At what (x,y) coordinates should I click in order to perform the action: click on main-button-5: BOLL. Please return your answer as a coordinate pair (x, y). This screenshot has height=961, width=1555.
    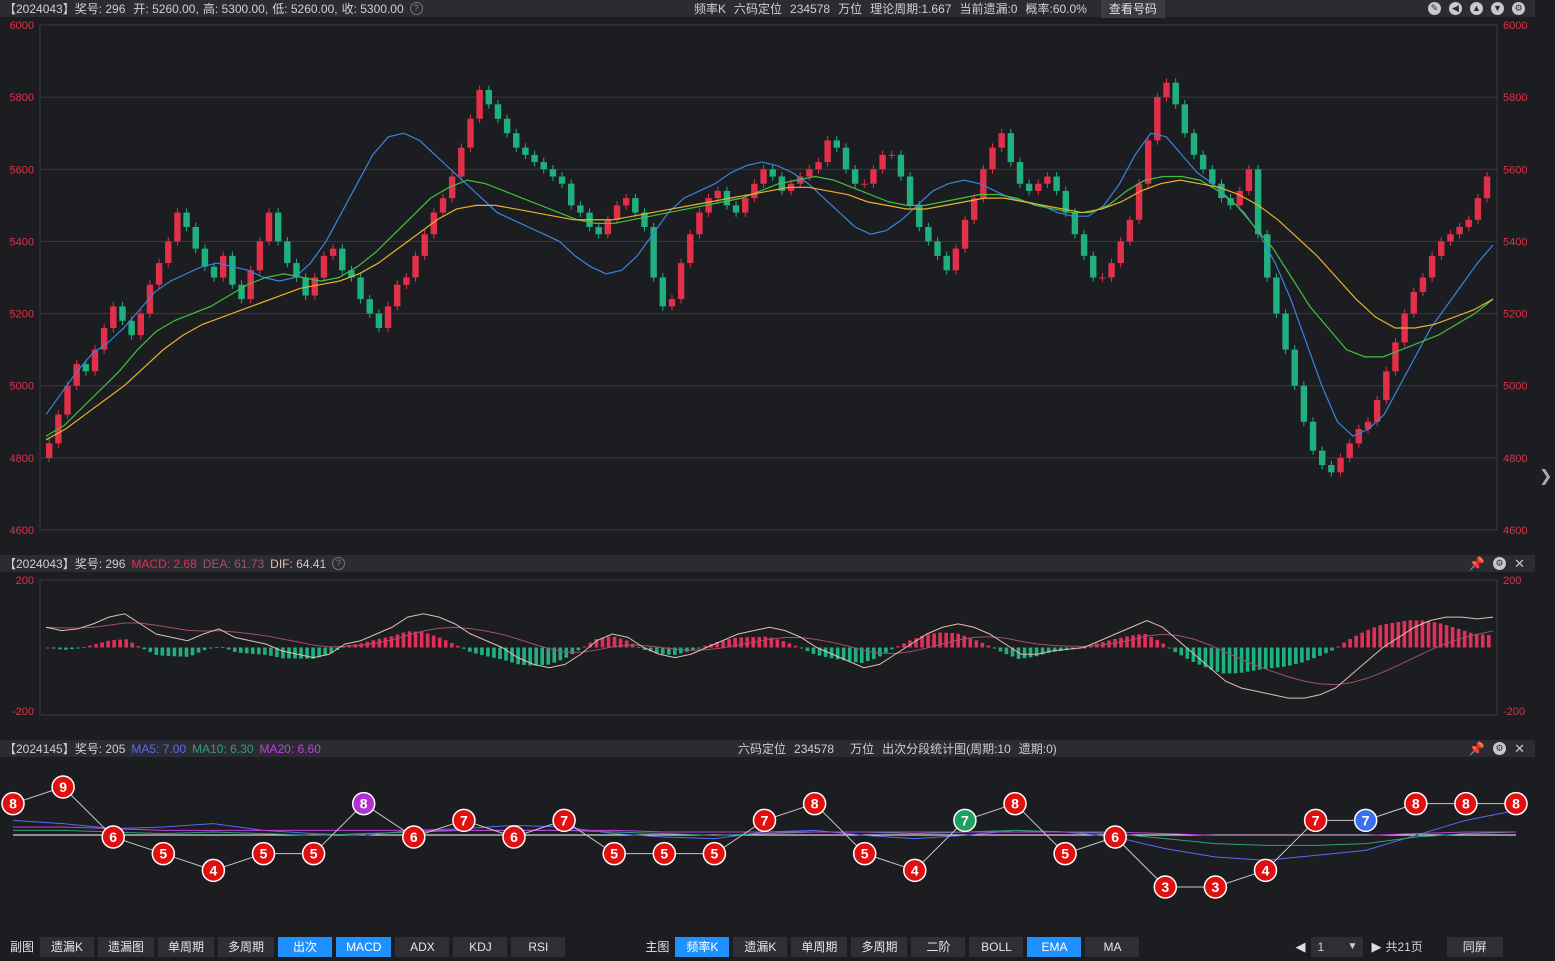
    Looking at the image, I should click on (996, 946).